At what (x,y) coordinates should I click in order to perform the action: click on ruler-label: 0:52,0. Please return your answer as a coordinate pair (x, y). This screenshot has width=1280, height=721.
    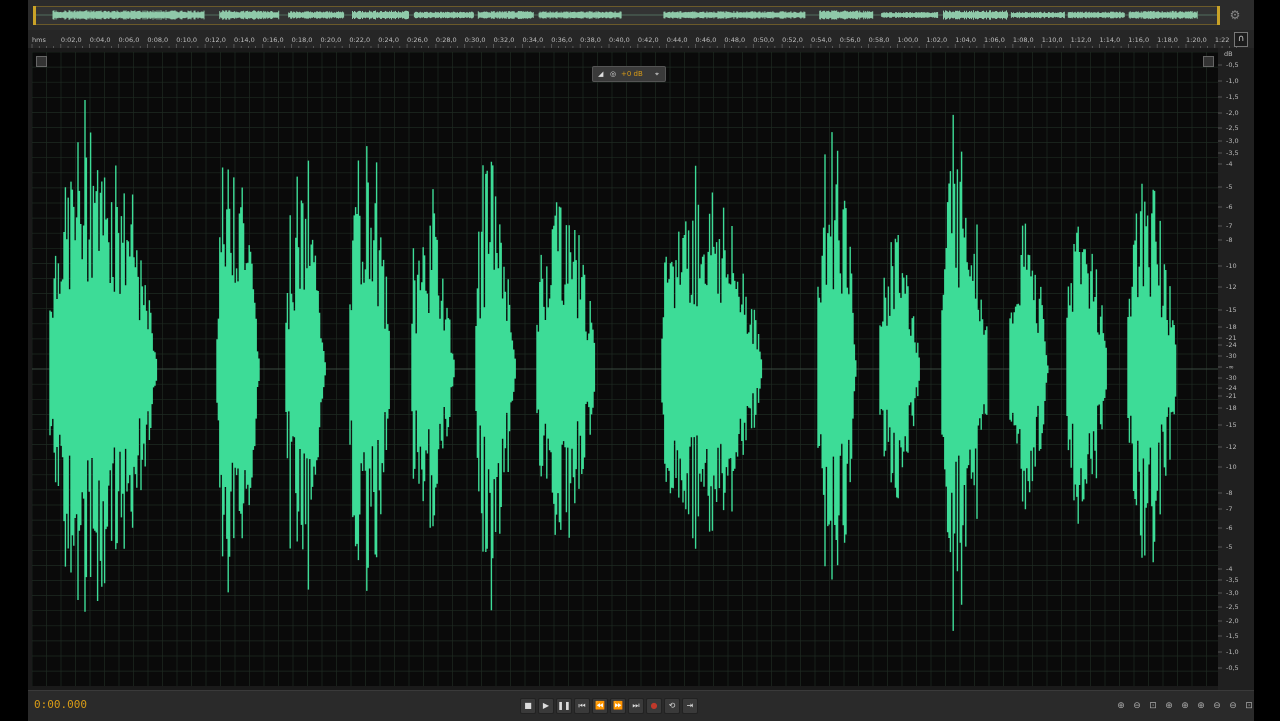
    Looking at the image, I should click on (792, 40).